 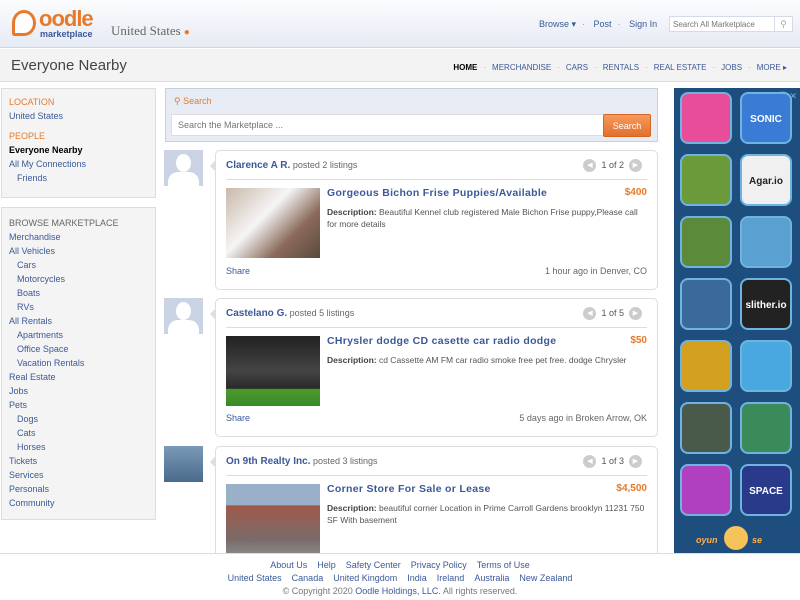 What do you see at coordinates (722, 24) in the screenshot?
I see `top-search-input` at bounding box center [722, 24].